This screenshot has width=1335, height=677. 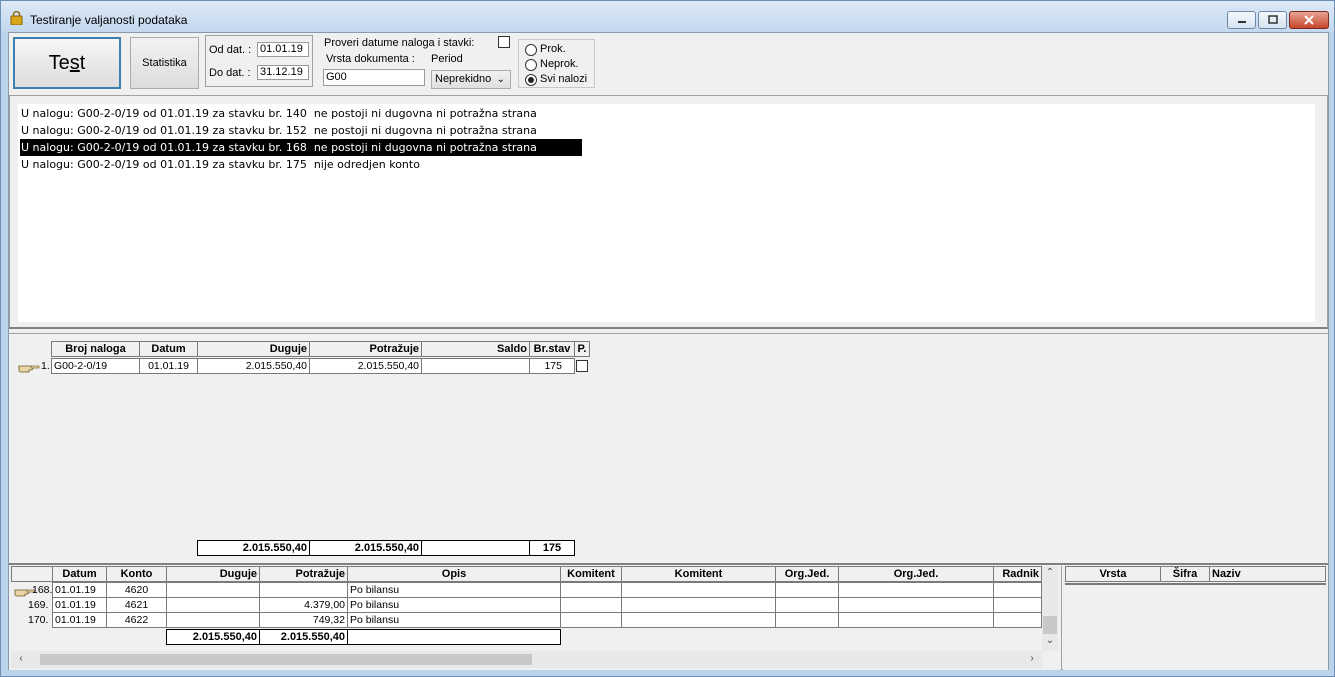 I want to click on vertical-scroll-thumb, so click(x=1050, y=625).